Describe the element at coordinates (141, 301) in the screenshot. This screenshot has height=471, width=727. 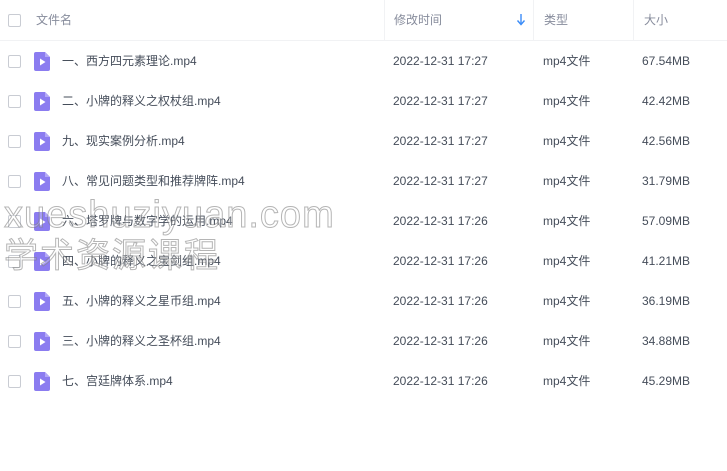
I see `file-name: 五、小牌的释义之星币组.mp4` at that location.